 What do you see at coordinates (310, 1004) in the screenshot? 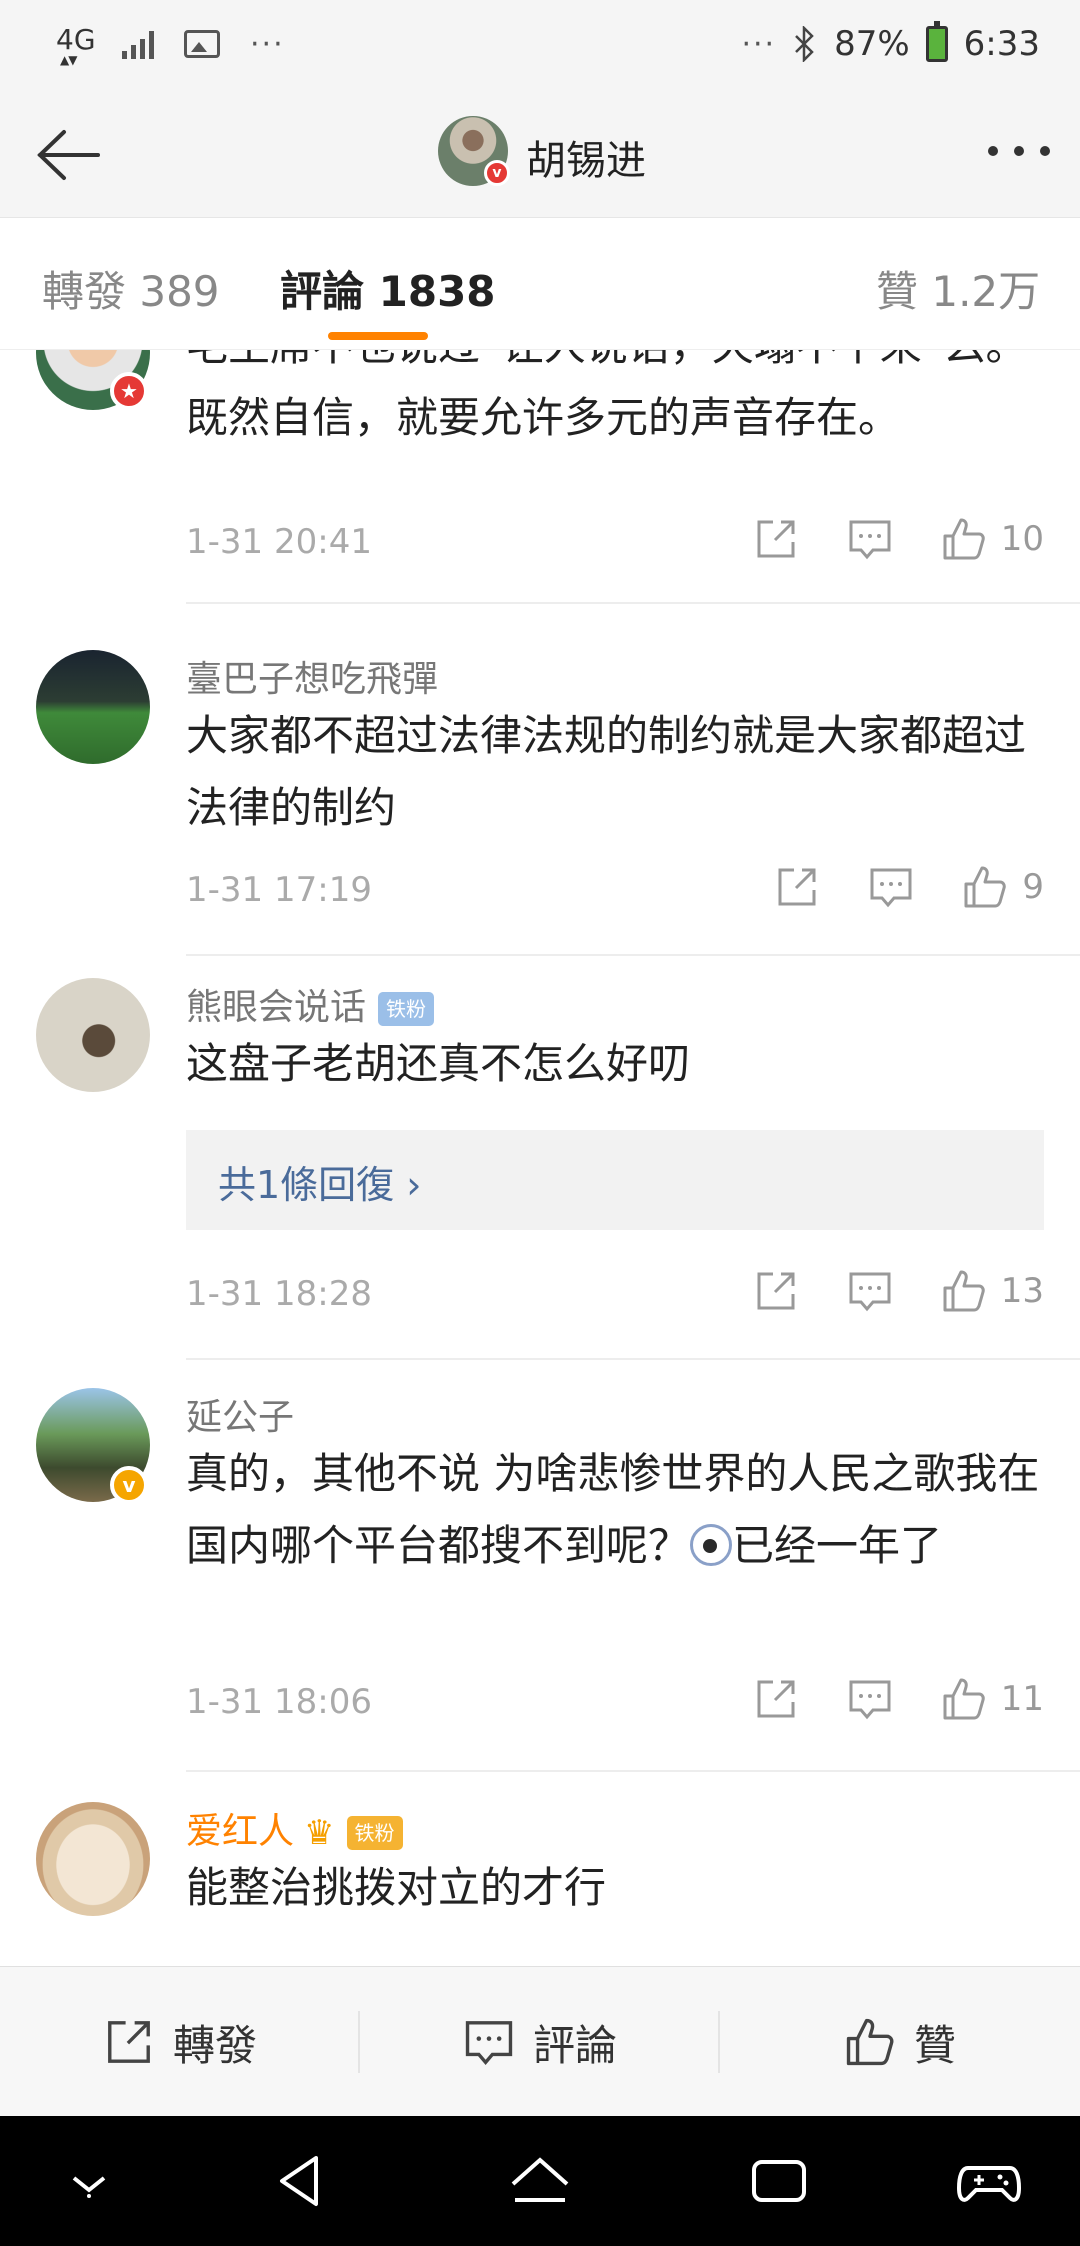
I see `commenter-name: 熊眼会说话 铁粉` at bounding box center [310, 1004].